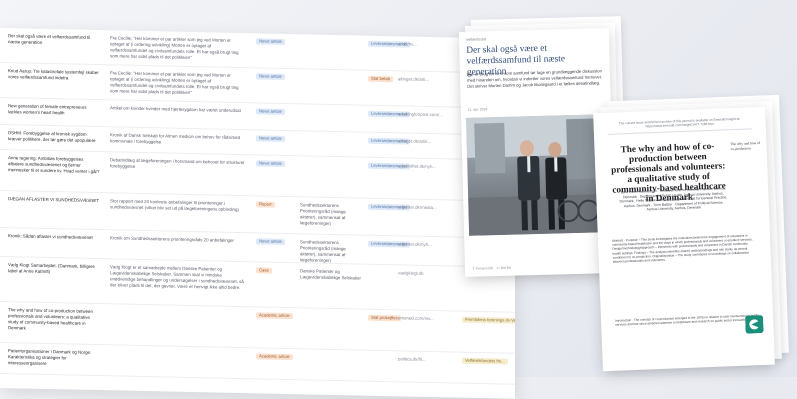  I want to click on type-badge: Case, so click(264, 270).